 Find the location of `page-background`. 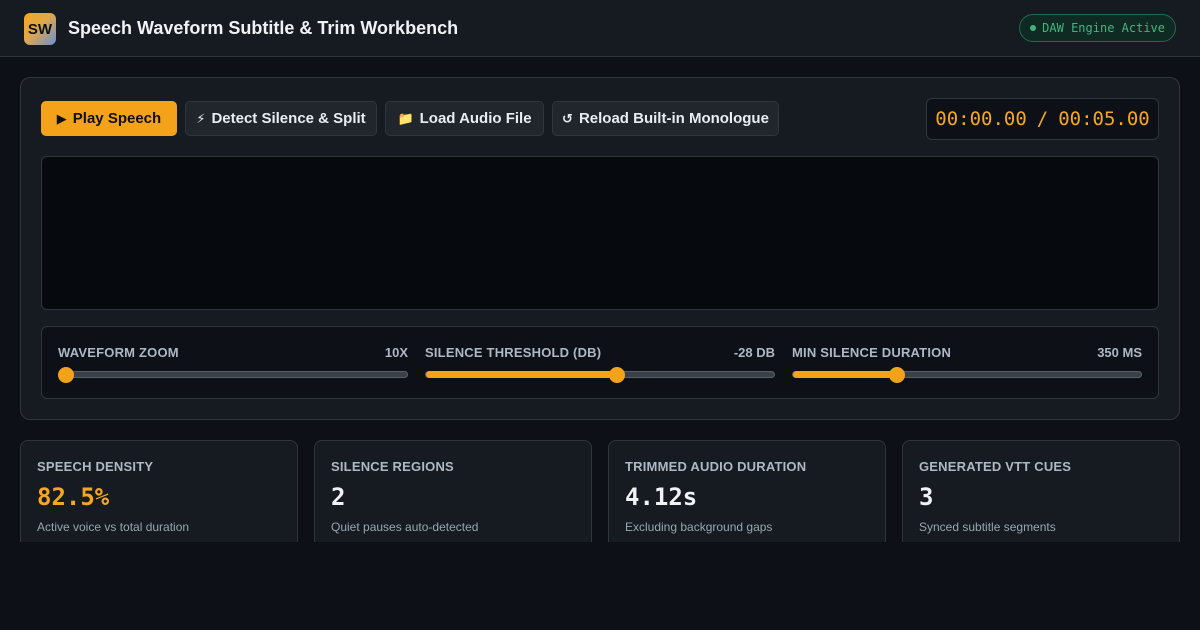

page-background is located at coordinates (600, 586).